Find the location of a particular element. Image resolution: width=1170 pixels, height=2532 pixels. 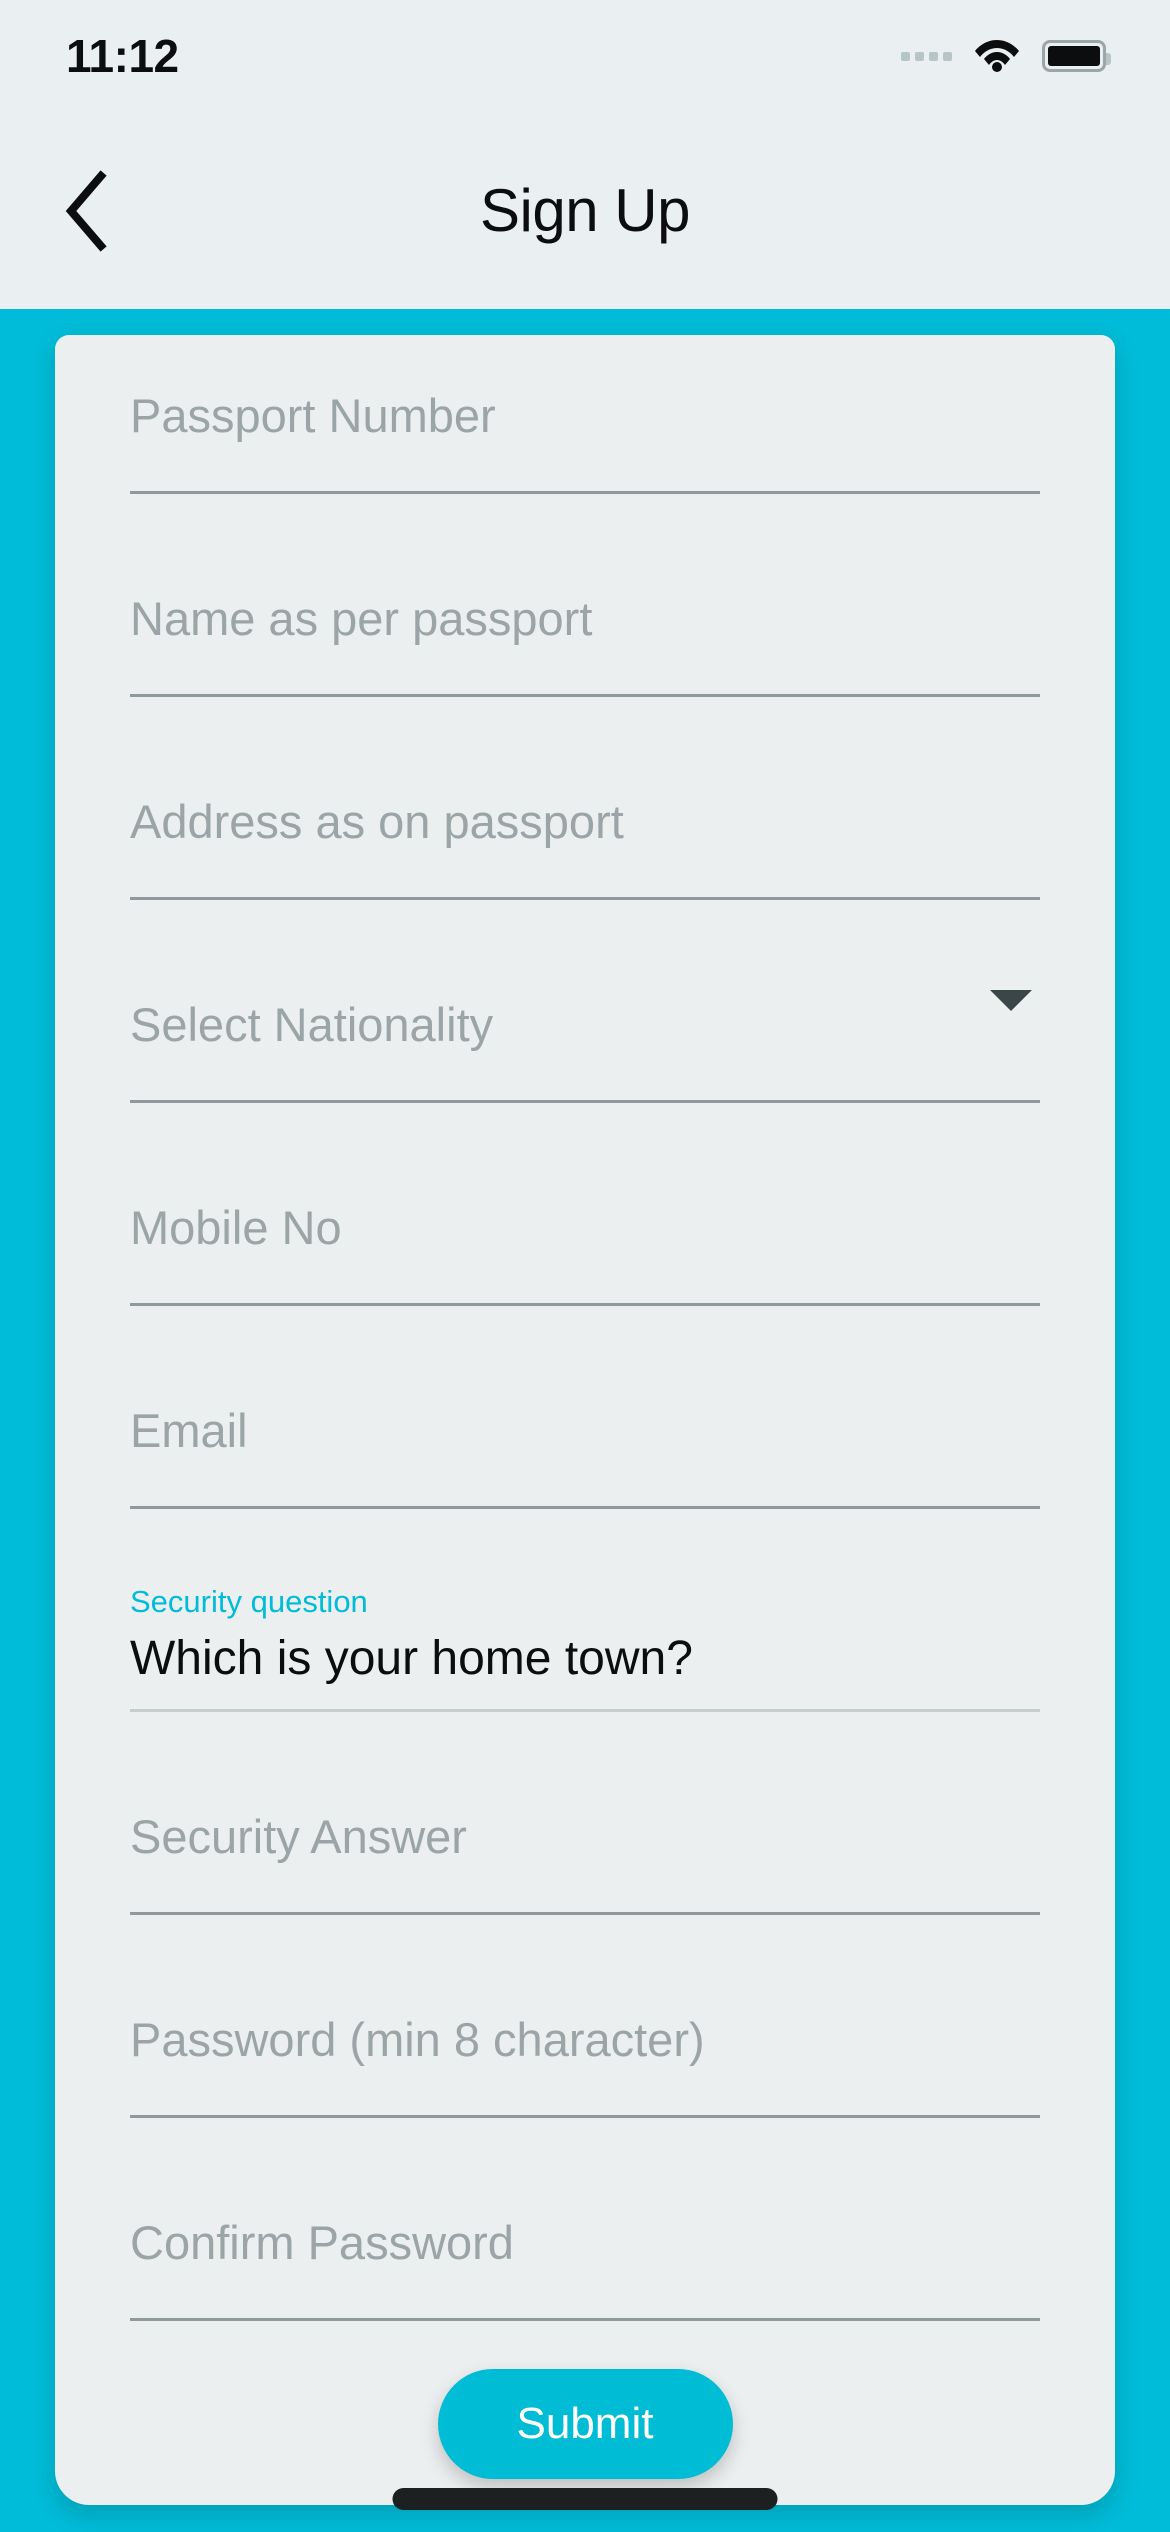

address-passport-placeholder: Address as on passport is located at coordinates (377, 821).